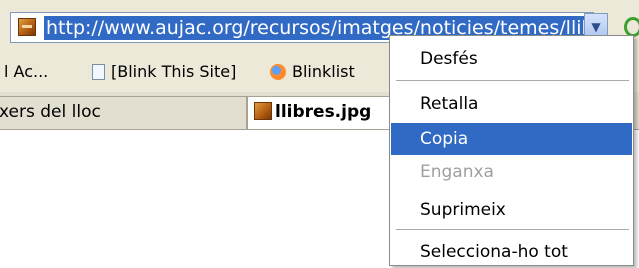 The image size is (639, 268). I want to click on menu-item-label: Retalla, so click(449, 104).